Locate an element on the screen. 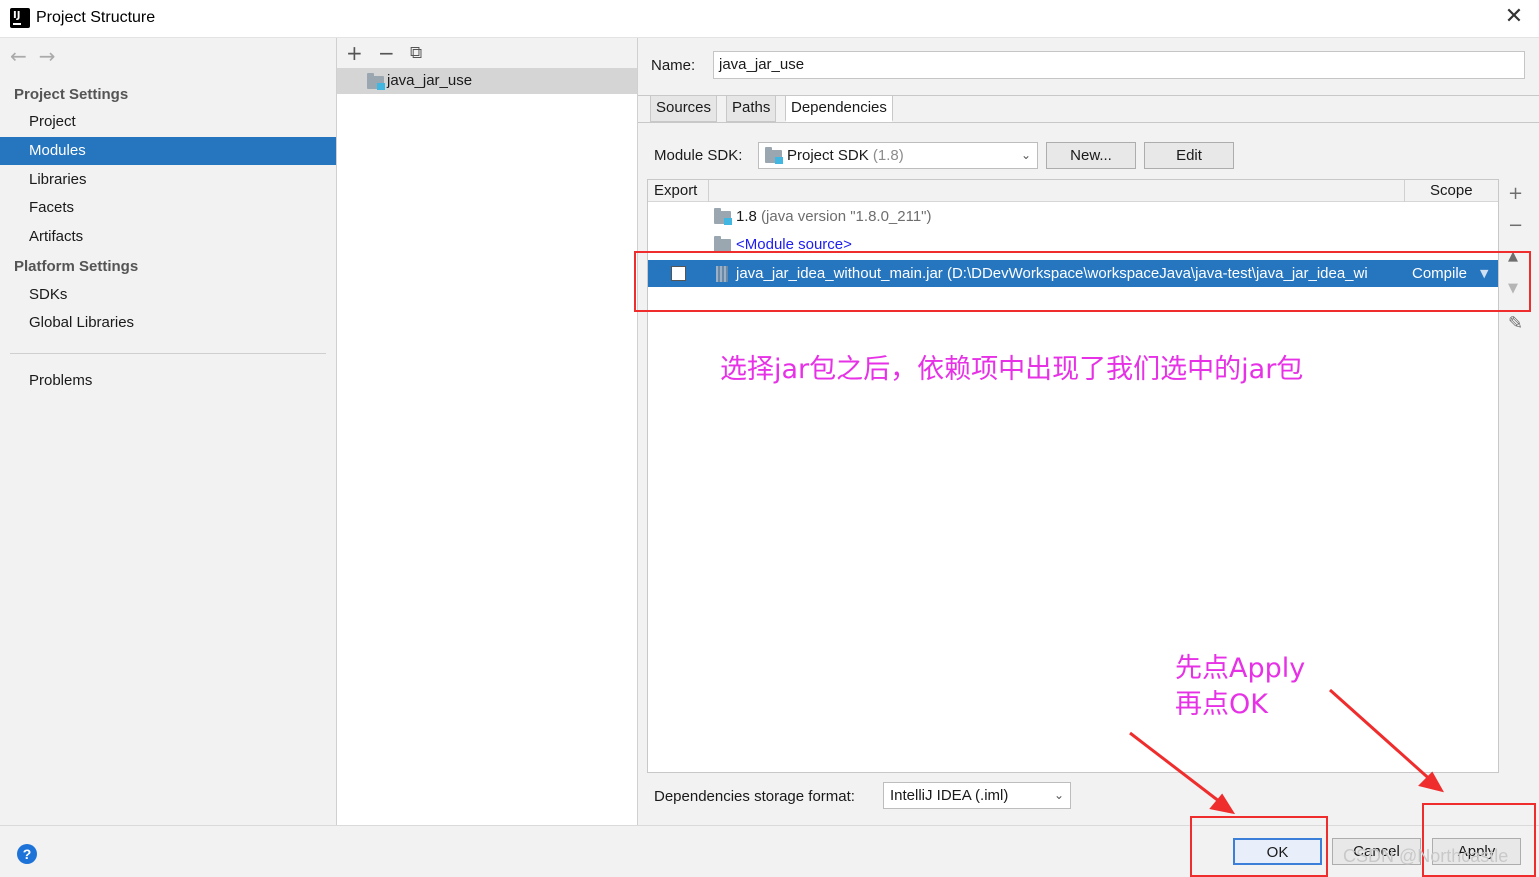  annotation-arrows is located at coordinates (1287, 751).